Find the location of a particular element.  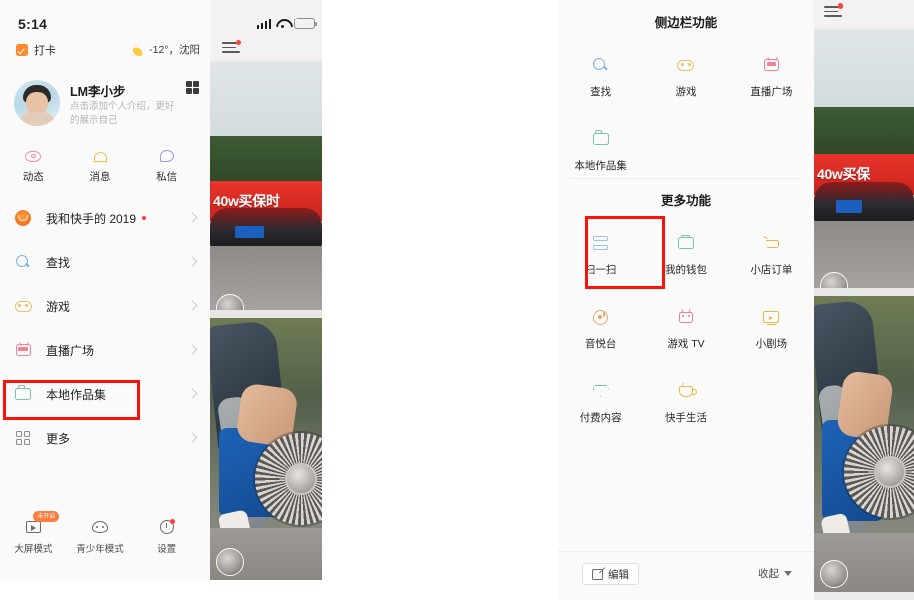

sidebar-item-games: 游戏 is located at coordinates (105, 306).